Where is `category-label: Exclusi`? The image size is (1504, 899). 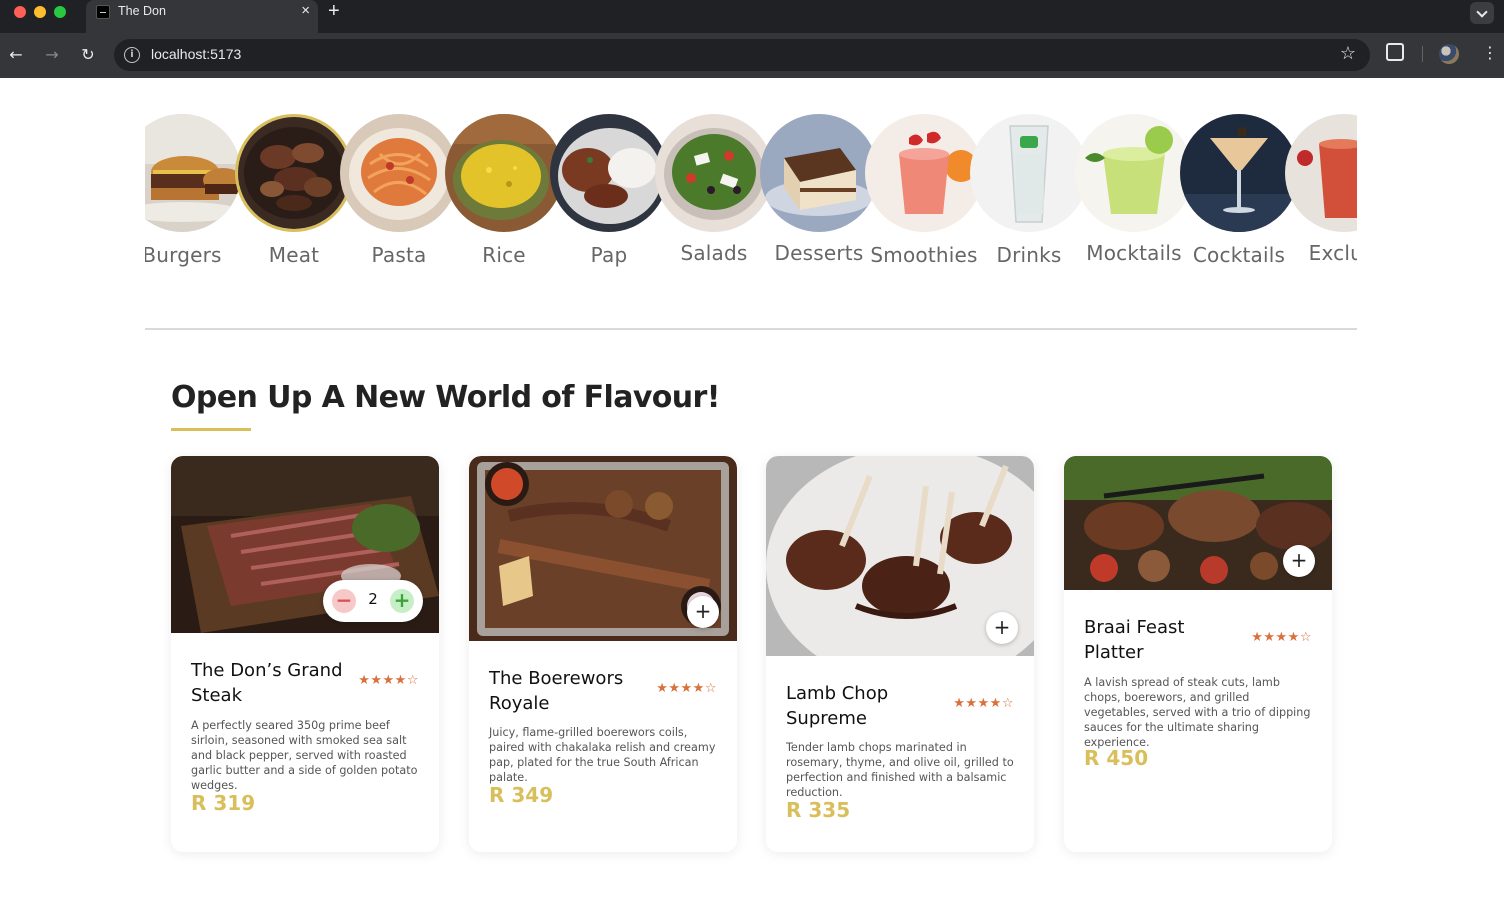
category-label: Exclusi is located at coordinates (1332, 253).